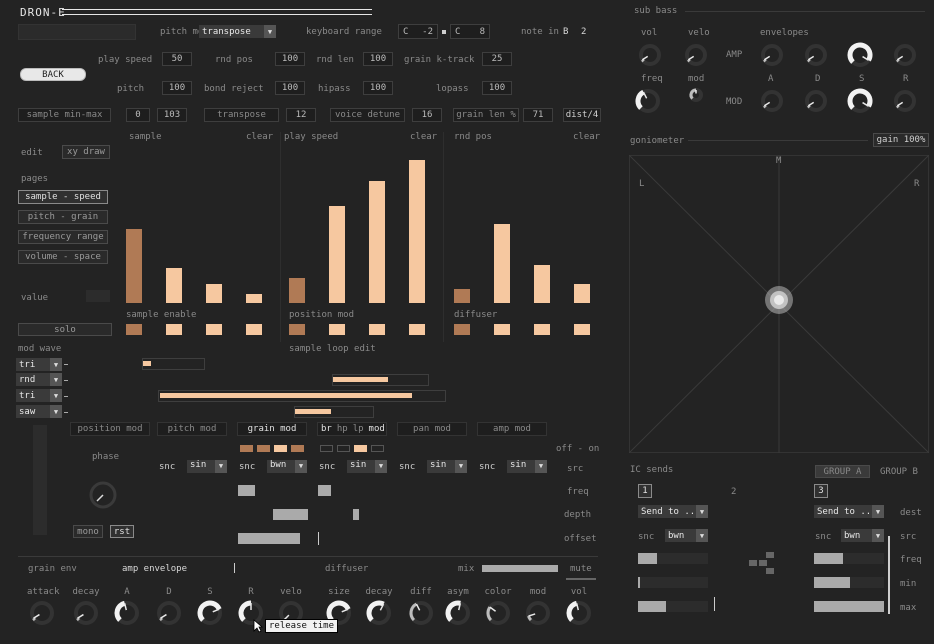 The image size is (934, 644). I want to click on mod-fader-track, so click(40, 480).